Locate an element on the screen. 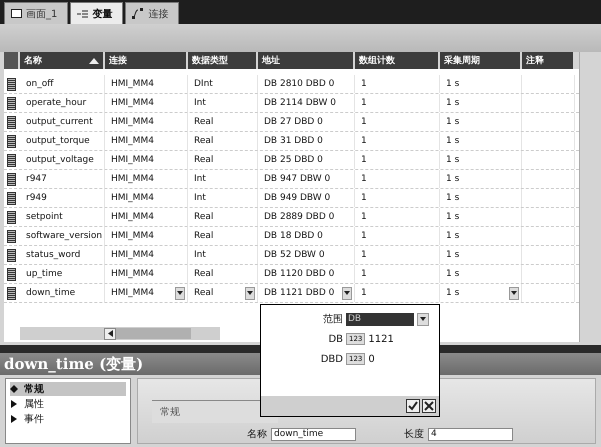  column-header: 名称 is located at coordinates (61, 60).